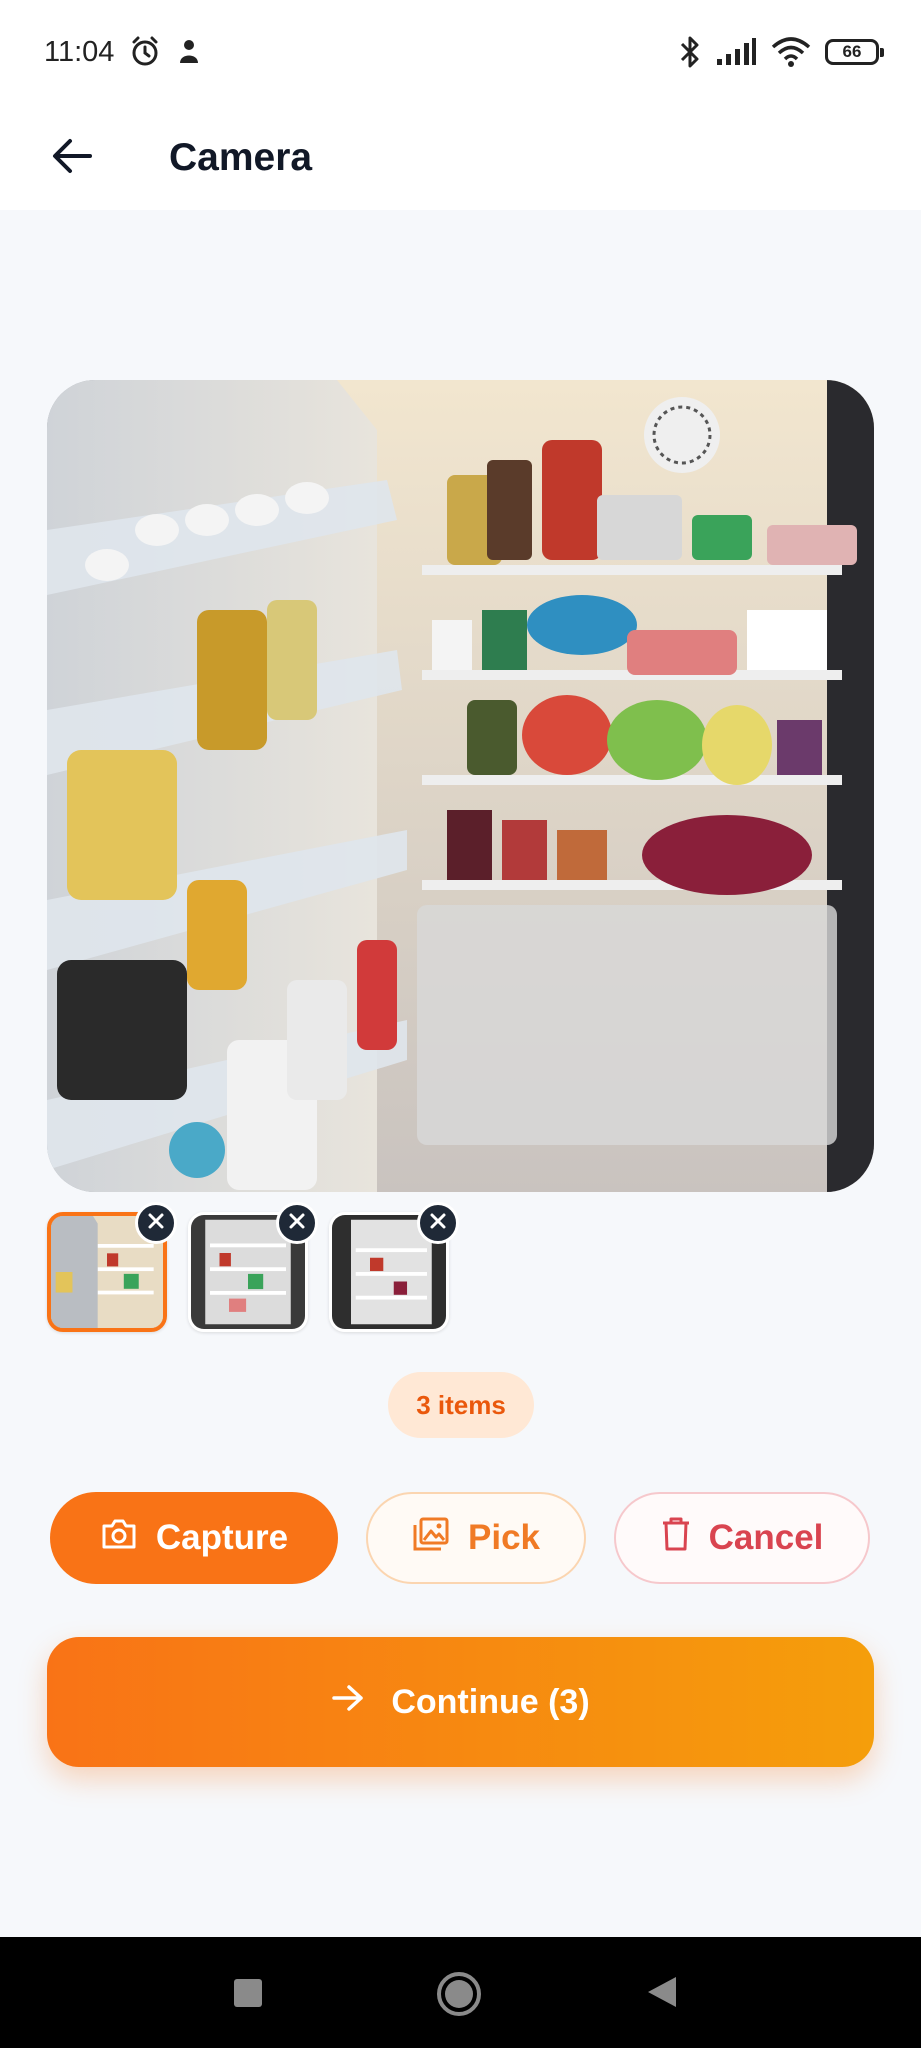  What do you see at coordinates (297, 1267) in the screenshot?
I see `thumbnail-strip` at bounding box center [297, 1267].